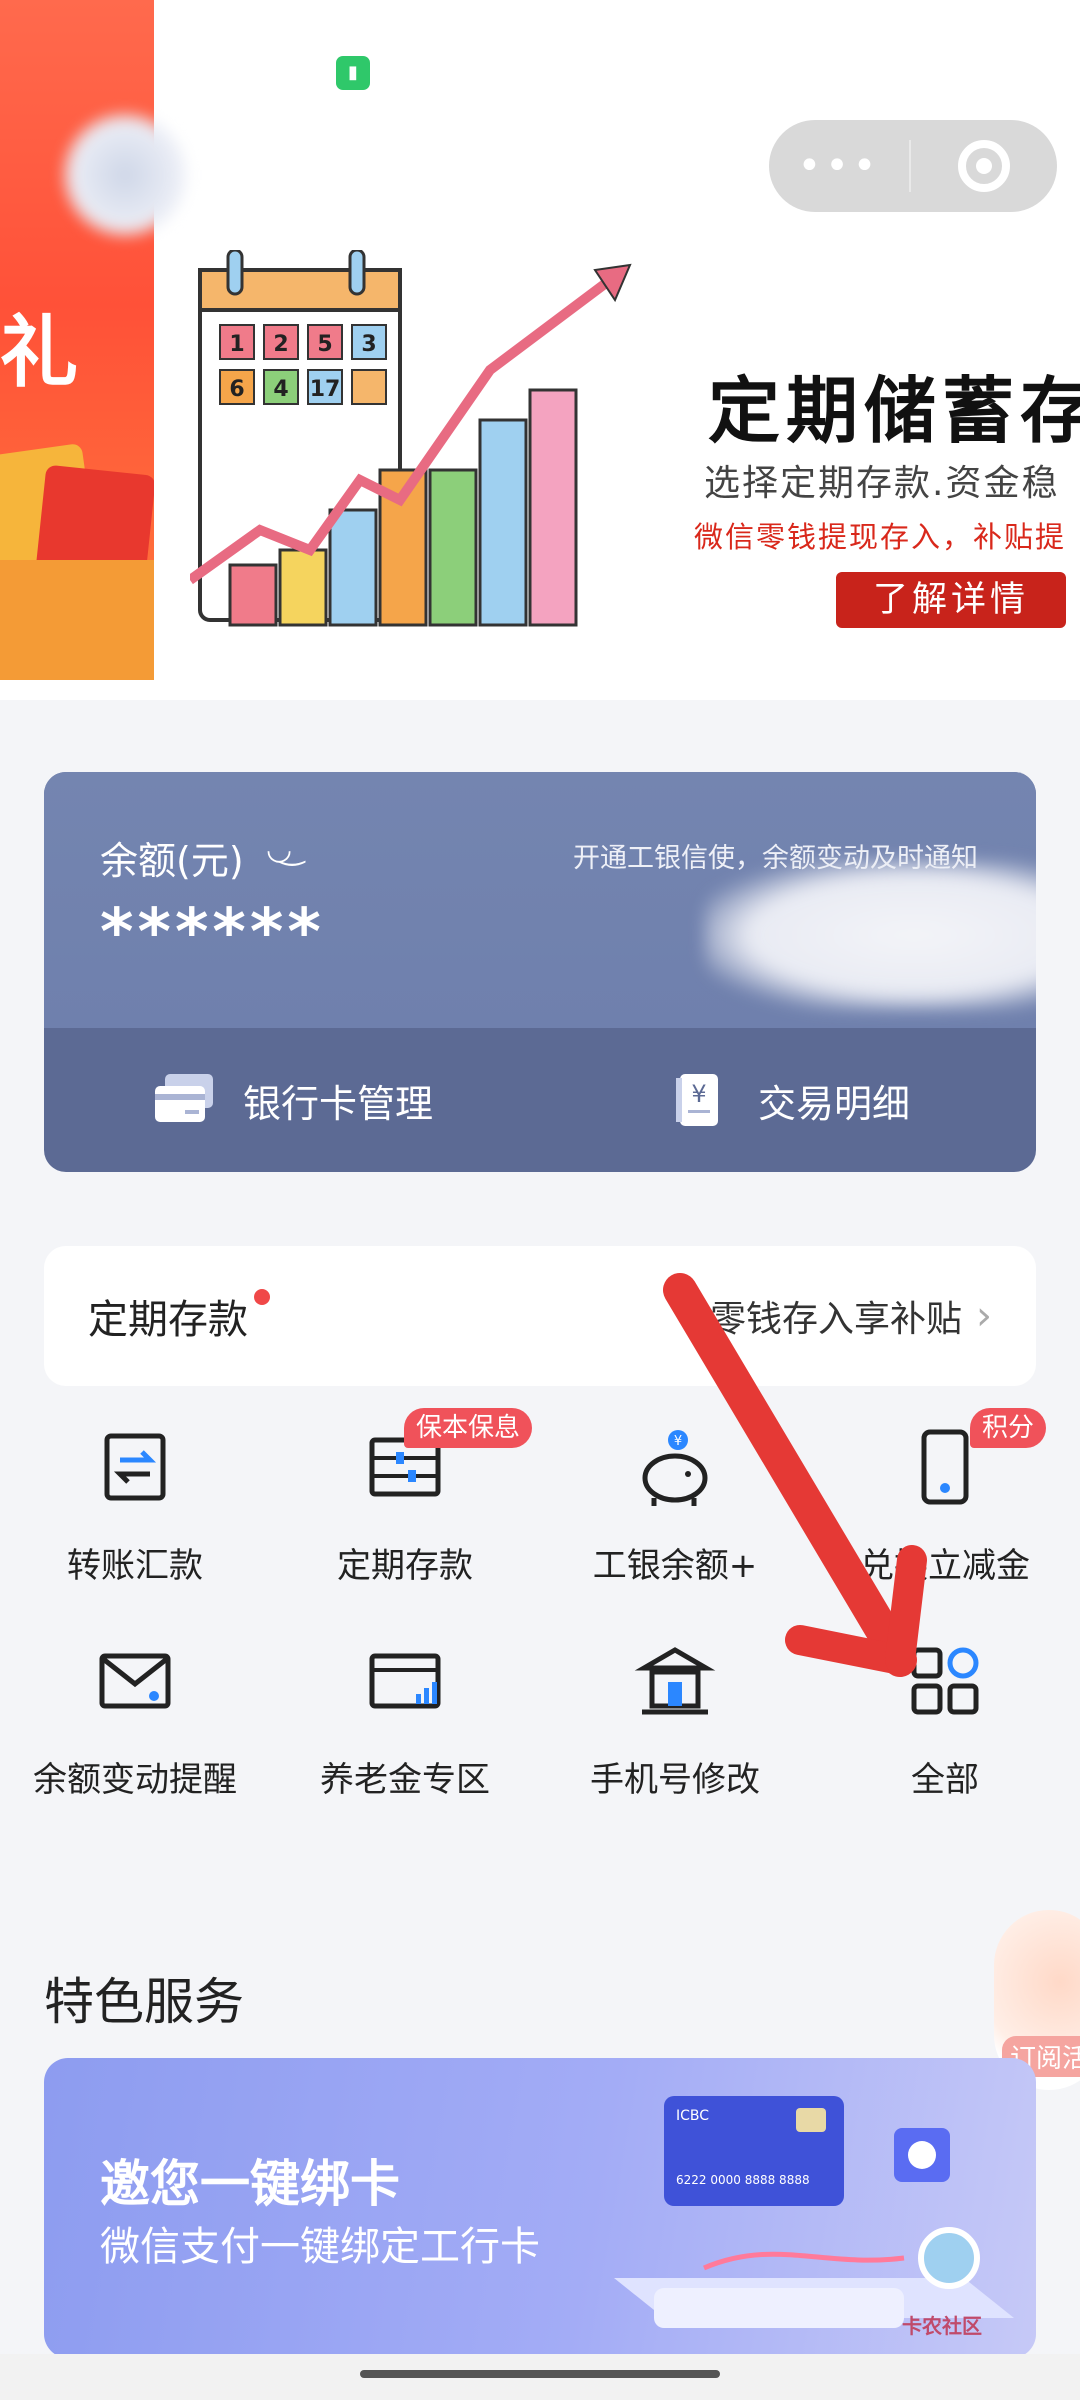 Image resolution: width=1080 pixels, height=2400 pixels. What do you see at coordinates (951, 600) in the screenshot?
I see `learn-more-button: 了解详情` at bounding box center [951, 600].